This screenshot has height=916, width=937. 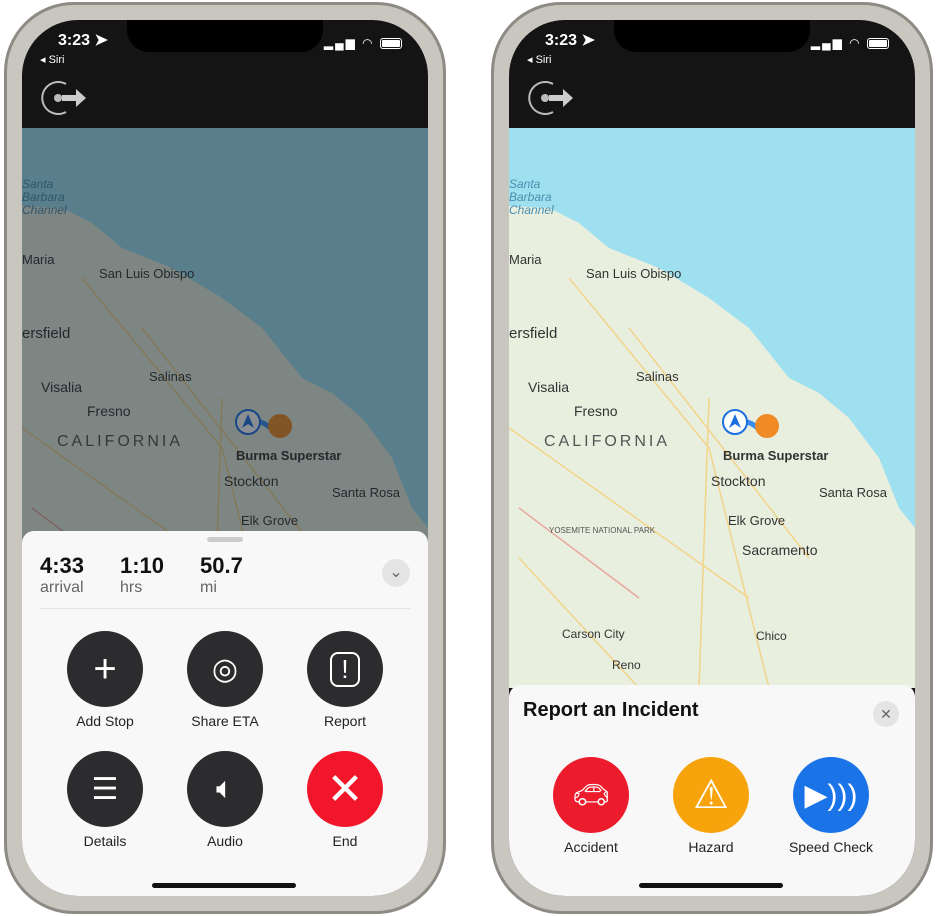 What do you see at coordinates (831, 795) in the screenshot?
I see `speed-check-icon: ▶)))` at bounding box center [831, 795].